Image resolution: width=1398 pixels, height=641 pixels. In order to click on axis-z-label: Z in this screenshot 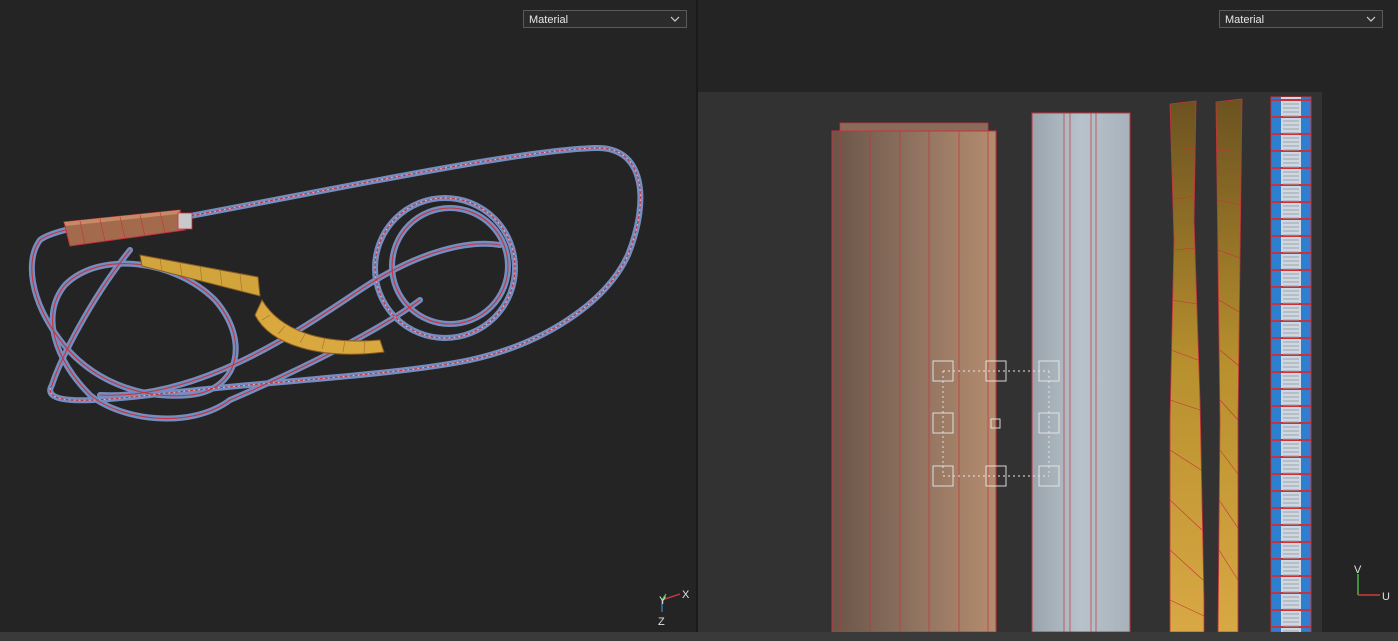, I will do `click(661, 622)`.